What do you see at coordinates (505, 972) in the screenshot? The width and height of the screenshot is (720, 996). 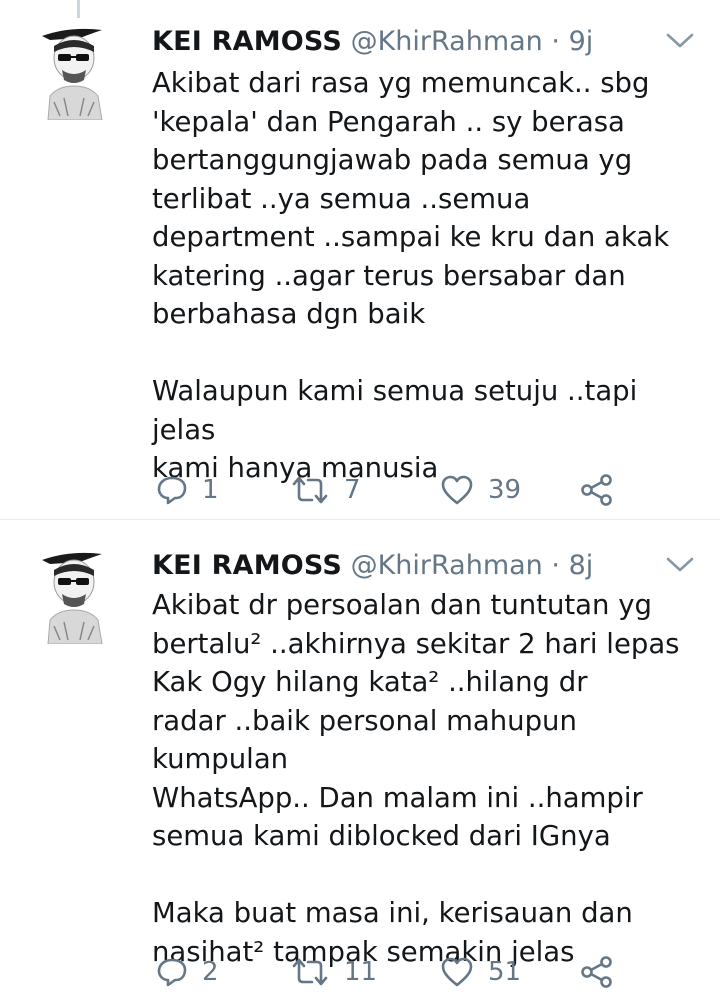 I see `like-count: 51` at bounding box center [505, 972].